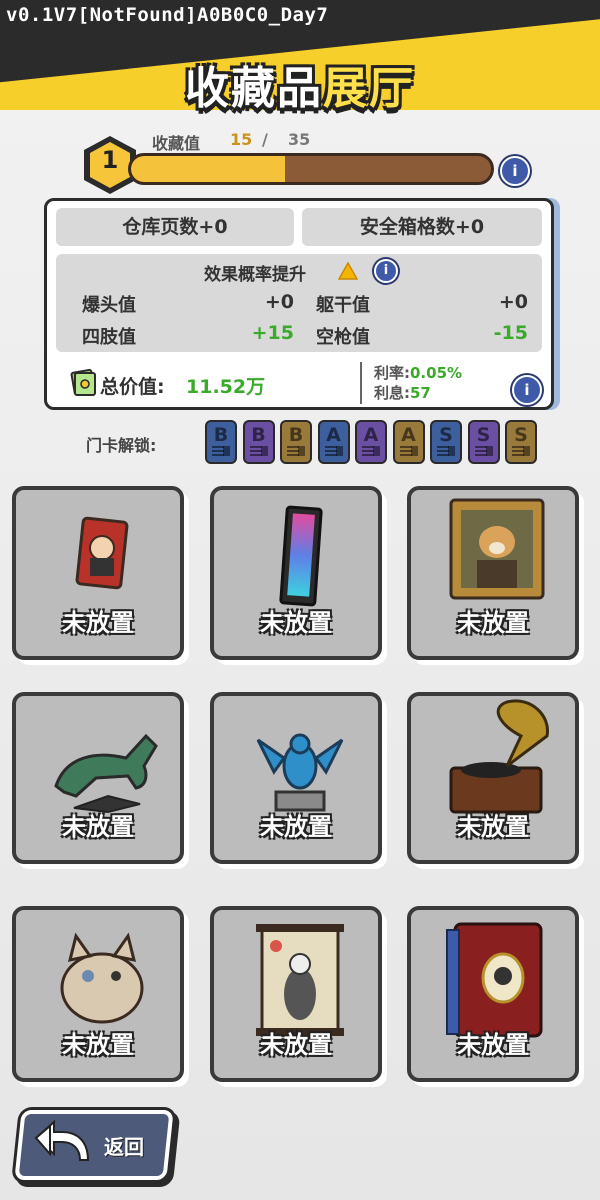 Image resolution: width=600 pixels, height=1200 pixels. What do you see at coordinates (226, 387) in the screenshot?
I see `total-value: 11.52万` at bounding box center [226, 387].